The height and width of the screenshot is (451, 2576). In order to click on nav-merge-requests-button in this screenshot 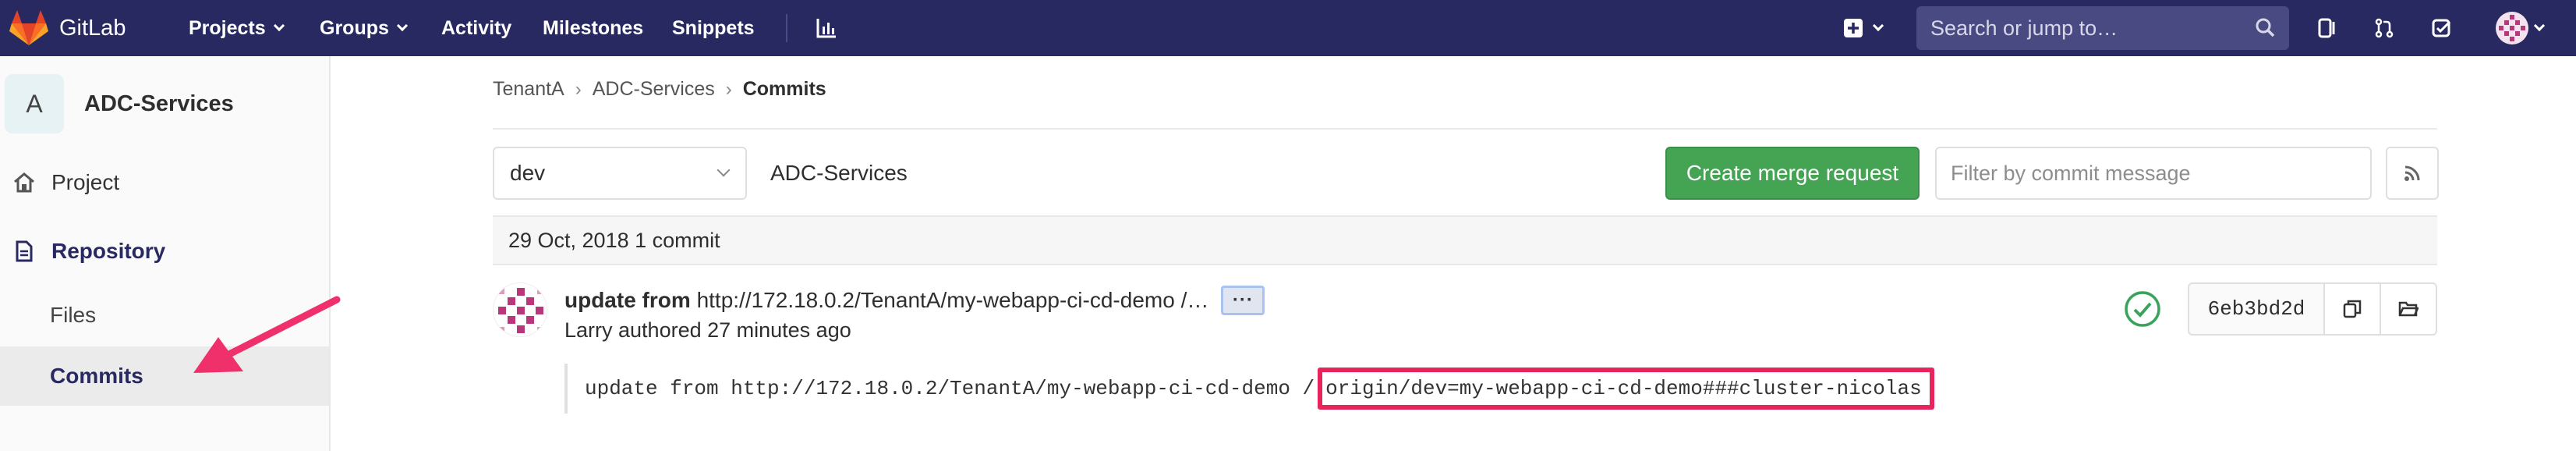, I will do `click(2384, 28)`.